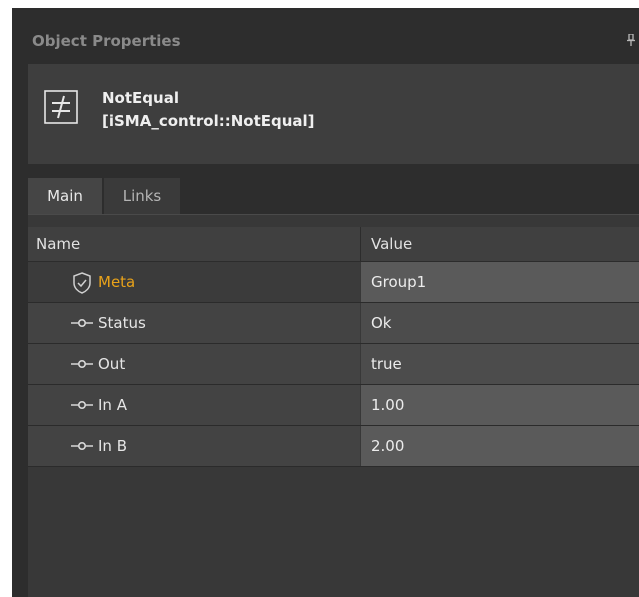 This screenshot has width=639, height=597. What do you see at coordinates (360, 244) in the screenshot?
I see `column-divider` at bounding box center [360, 244].